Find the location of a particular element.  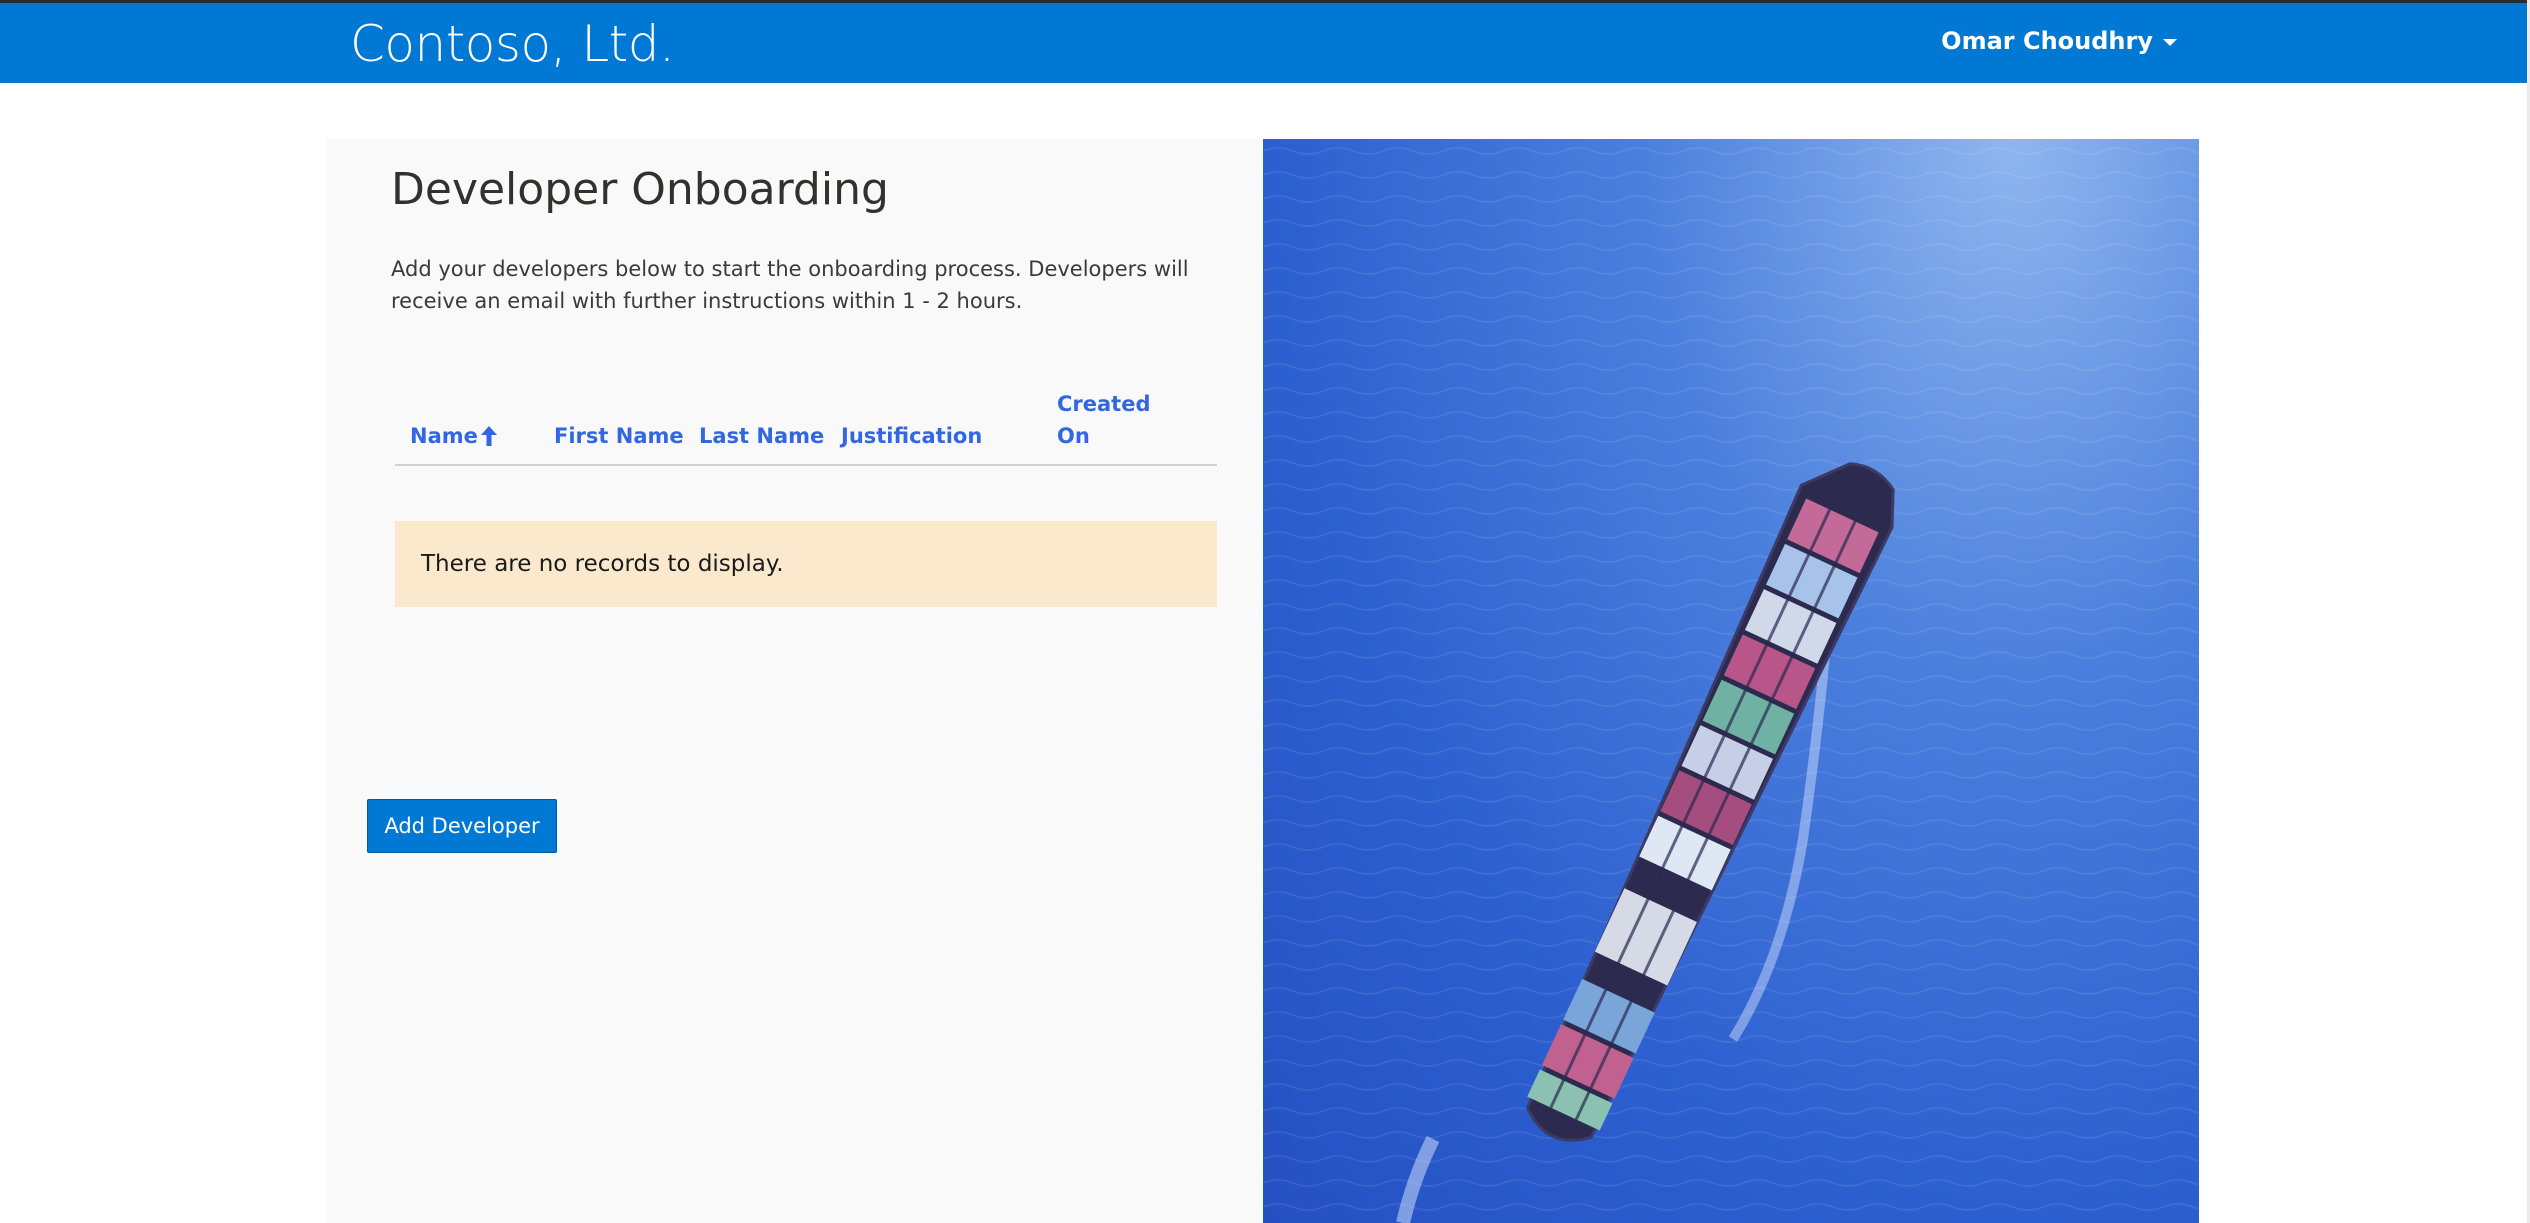

sort-ascending-icon is located at coordinates (488, 436).